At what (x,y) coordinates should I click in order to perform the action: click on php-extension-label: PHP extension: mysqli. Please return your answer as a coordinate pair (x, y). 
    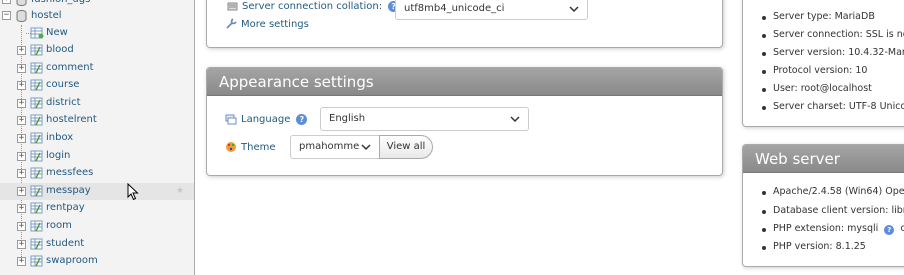
    Looking at the image, I should click on (826, 228).